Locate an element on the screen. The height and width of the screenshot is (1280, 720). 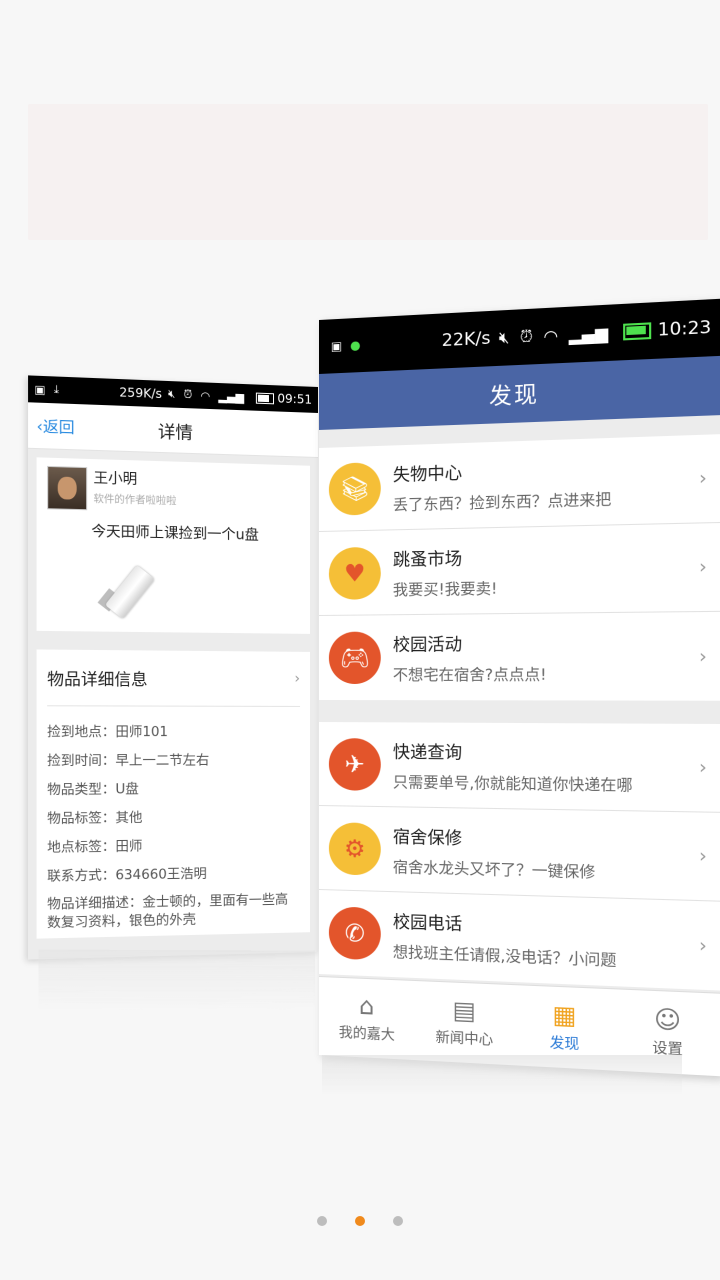
books-icon: 📚︎ is located at coordinates (354, 488).